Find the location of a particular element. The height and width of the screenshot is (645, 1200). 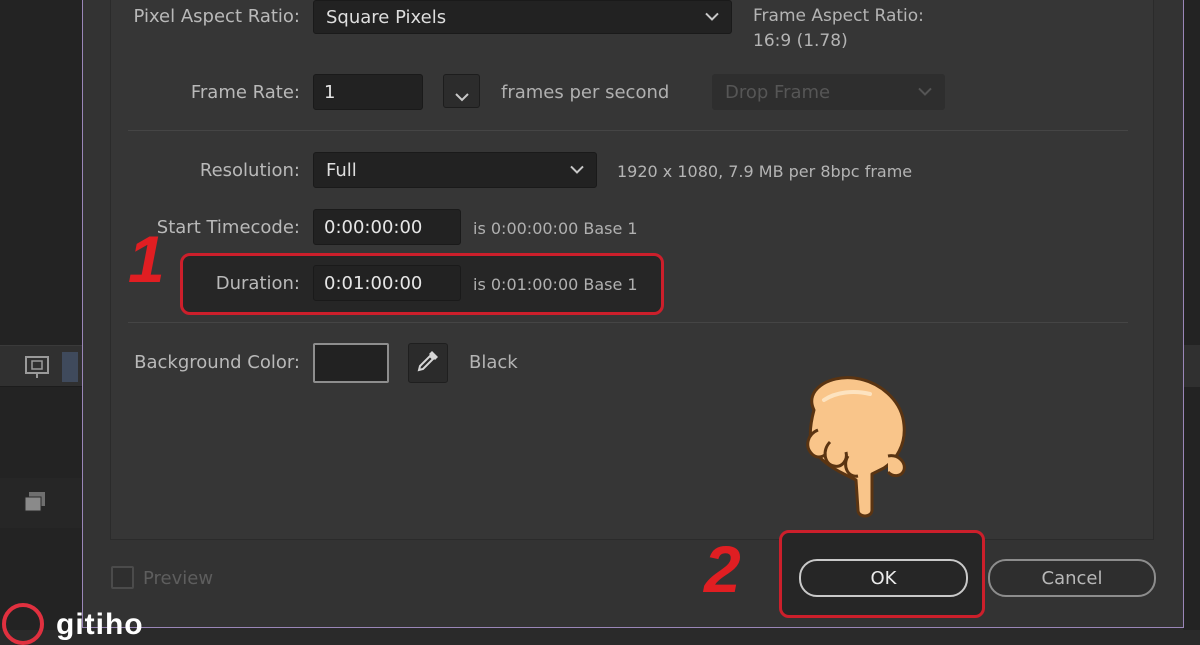

background-app-toolbar-right is located at coordinates (1191, 366).